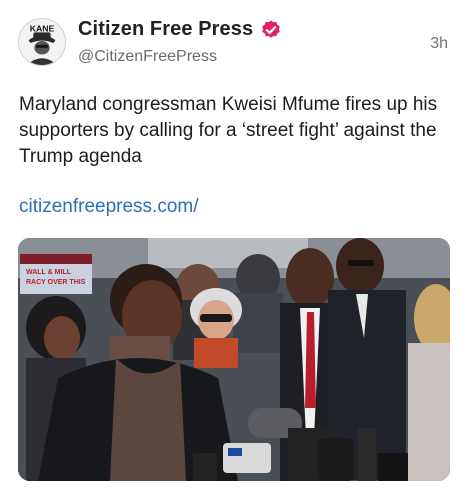 Image resolution: width=468 pixels, height=500 pixels. What do you see at coordinates (147, 57) in the screenshot?
I see `author-handle: @CitizenFreePress` at bounding box center [147, 57].